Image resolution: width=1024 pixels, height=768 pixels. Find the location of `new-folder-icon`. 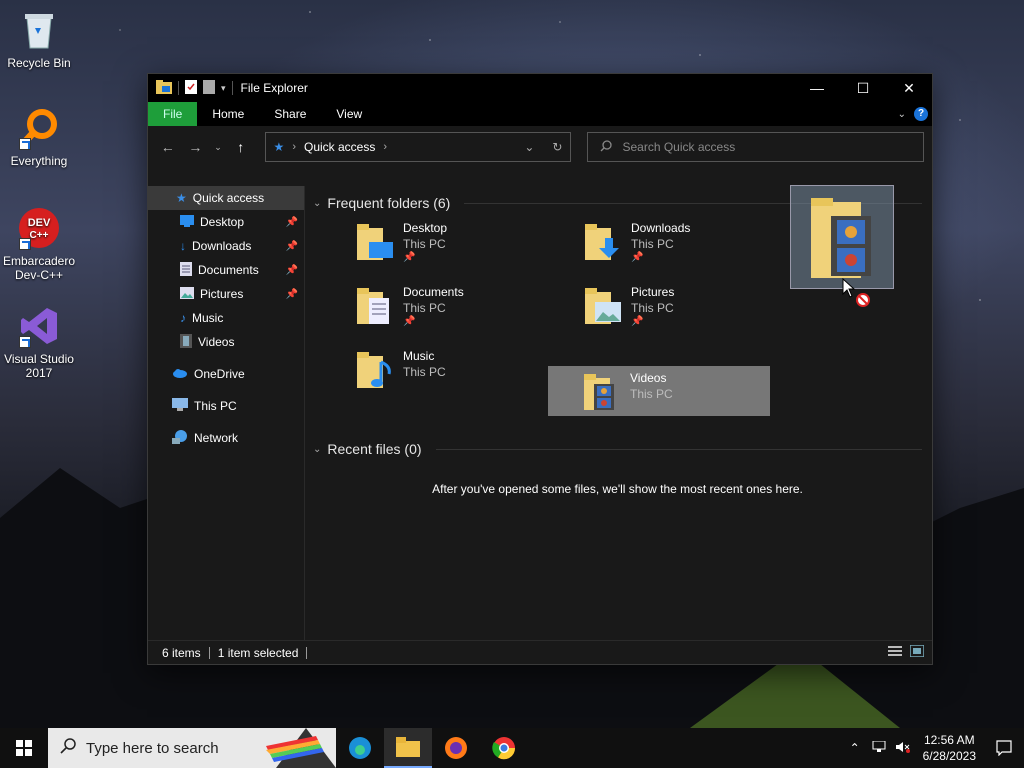

new-folder-icon is located at coordinates (209, 88).